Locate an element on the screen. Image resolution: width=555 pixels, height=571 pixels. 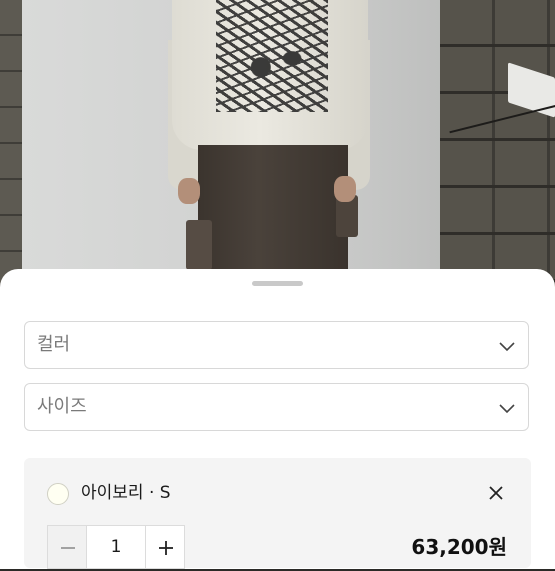
decrease-quantity-button is located at coordinates (67, 547).